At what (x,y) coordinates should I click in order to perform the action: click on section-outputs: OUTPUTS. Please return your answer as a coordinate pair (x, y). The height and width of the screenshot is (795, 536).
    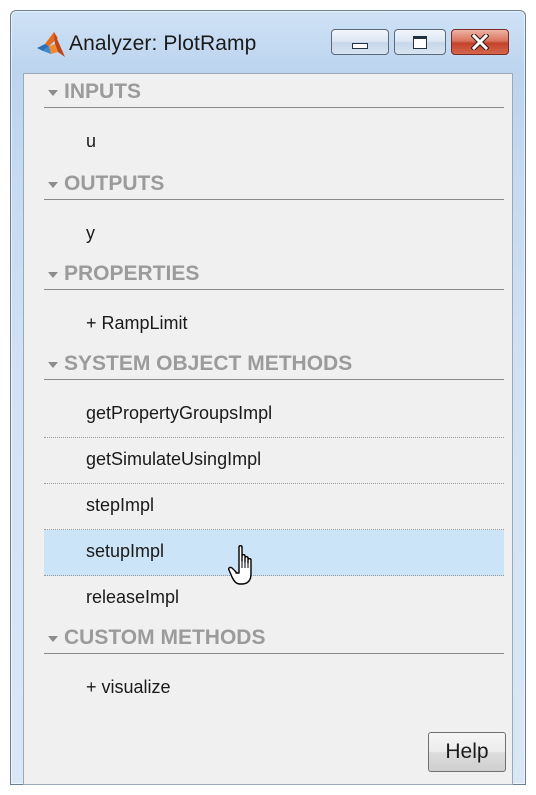
    Looking at the image, I should click on (274, 186).